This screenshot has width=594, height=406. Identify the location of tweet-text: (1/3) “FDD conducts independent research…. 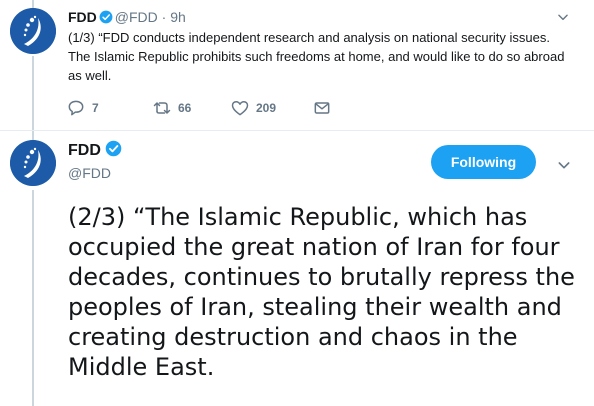
(316, 56).